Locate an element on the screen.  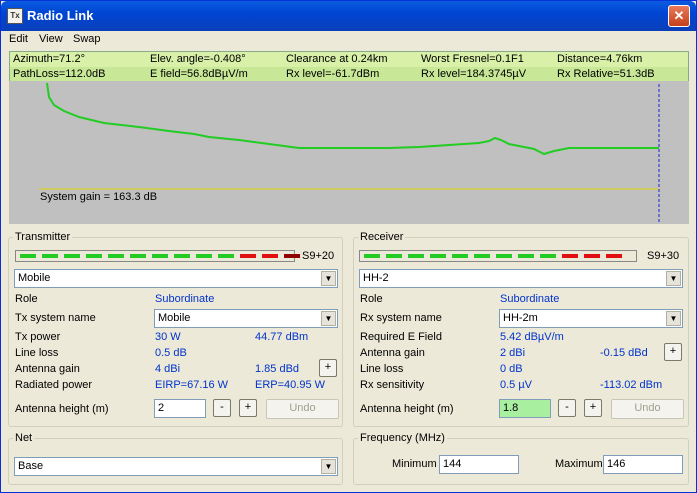
tx-height-plus-button: + is located at coordinates (248, 408).